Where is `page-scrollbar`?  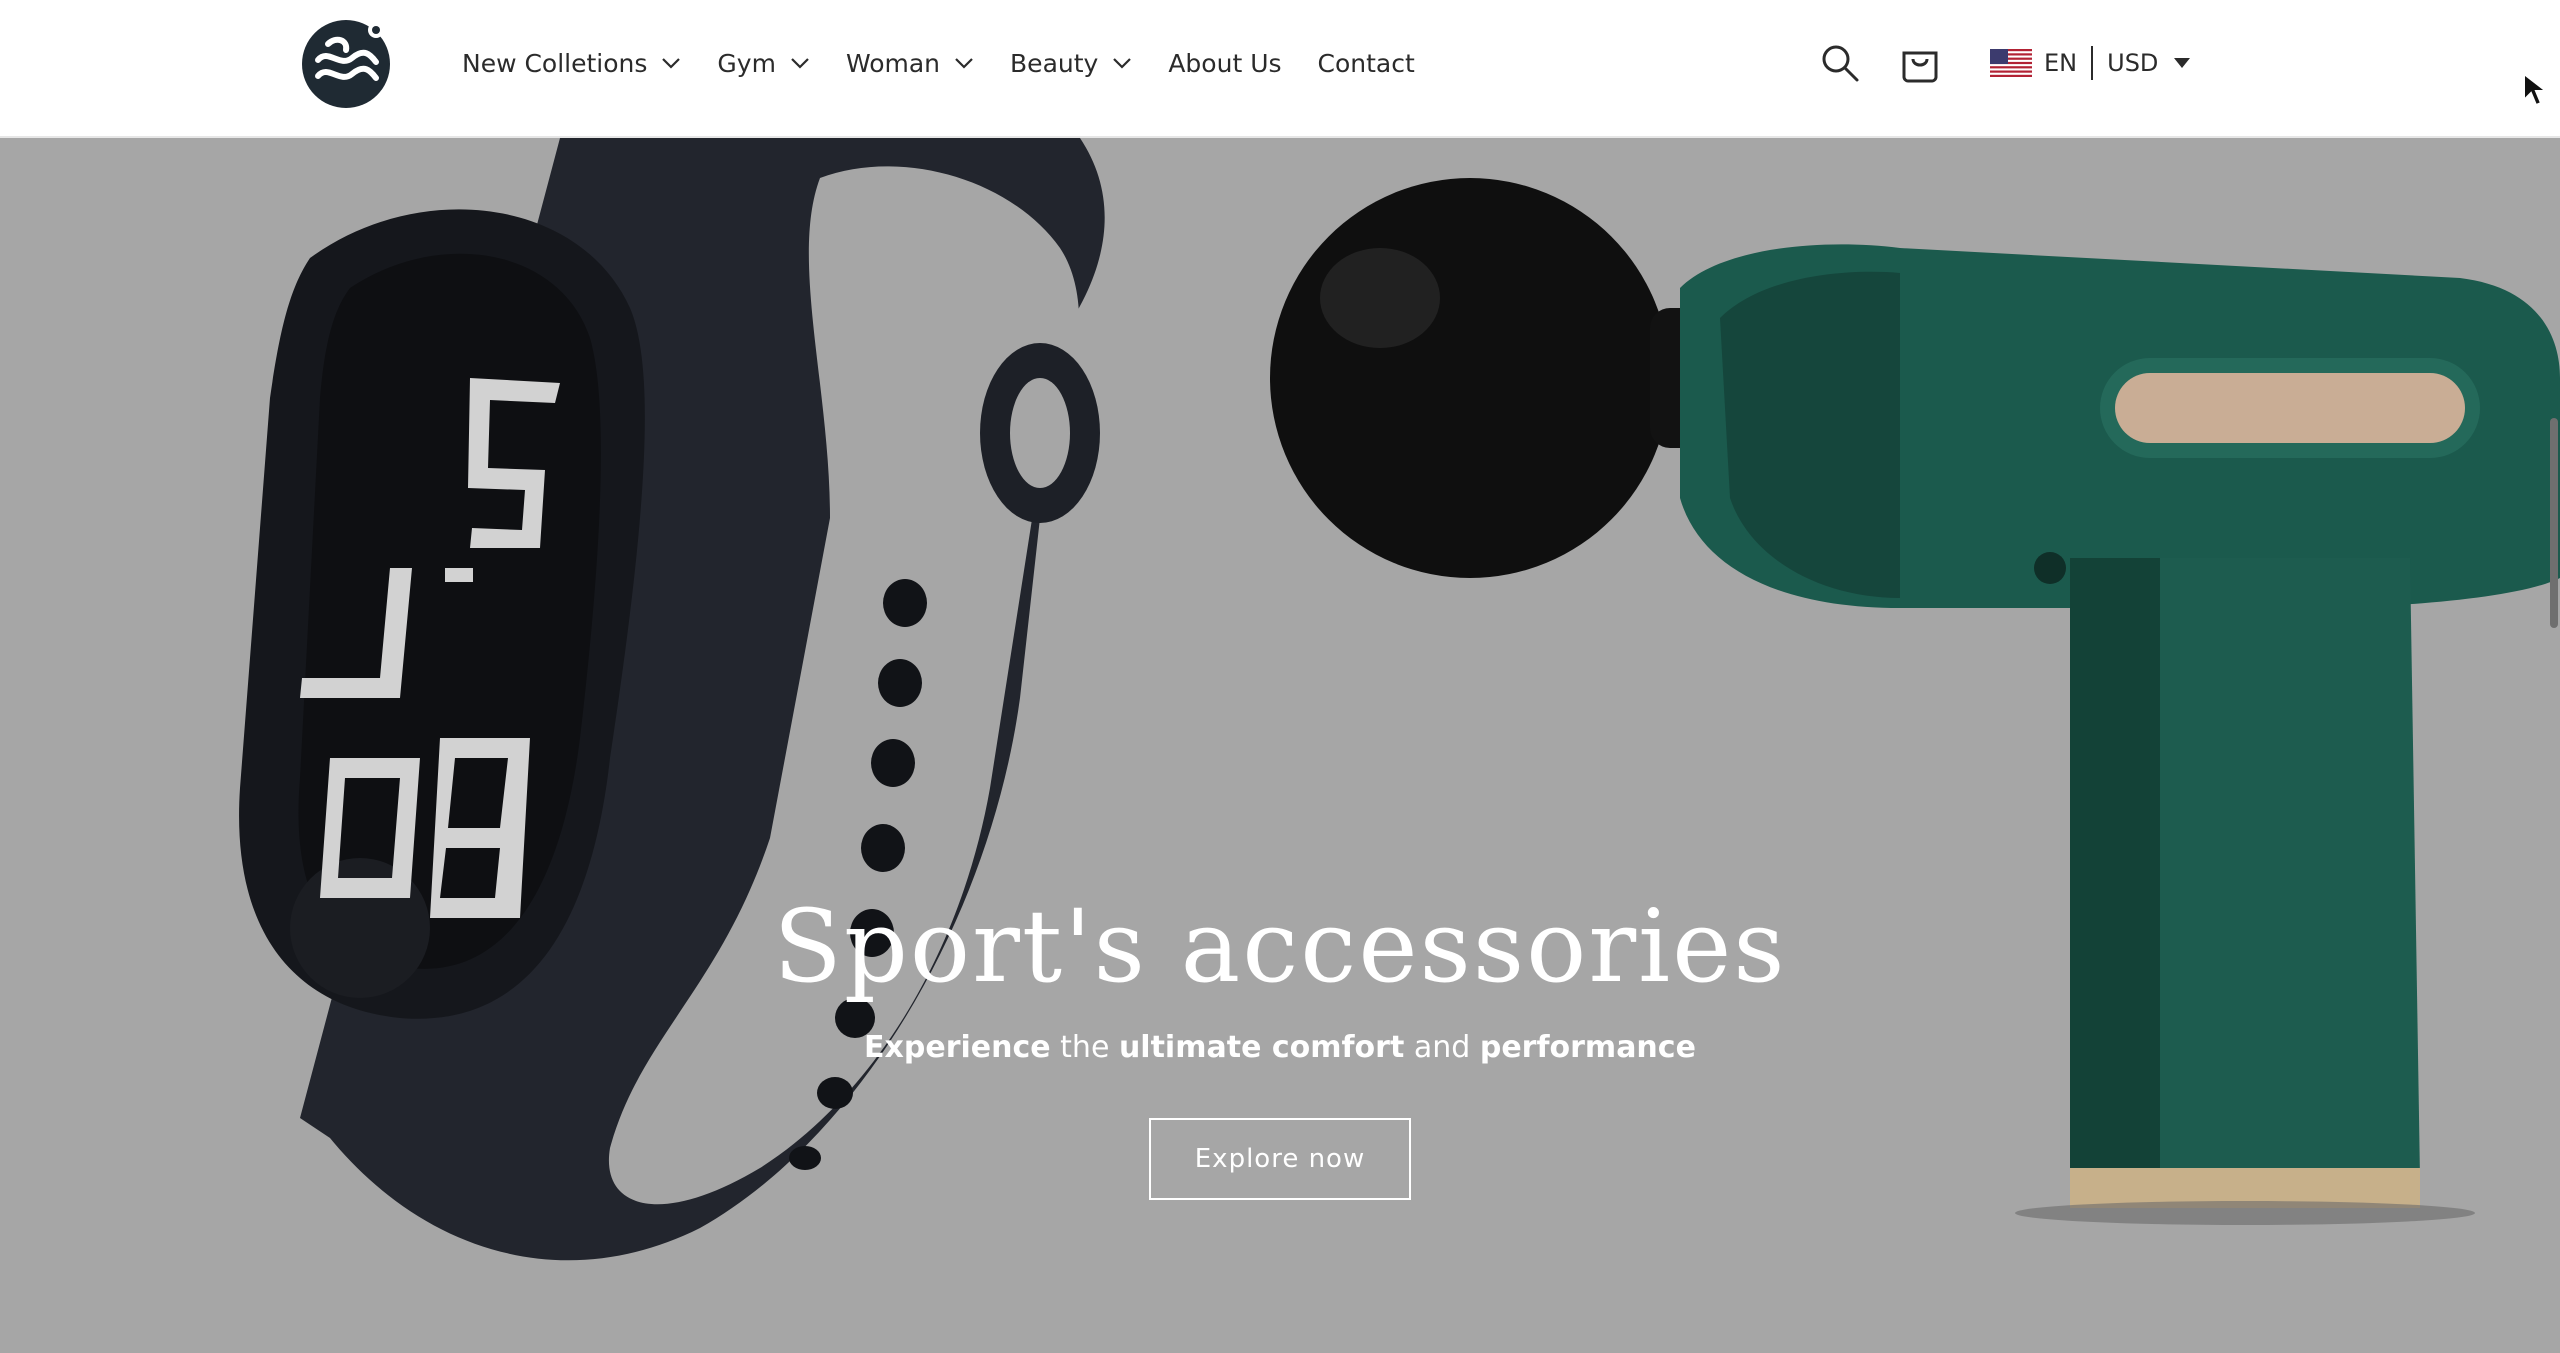 page-scrollbar is located at coordinates (2554, 745).